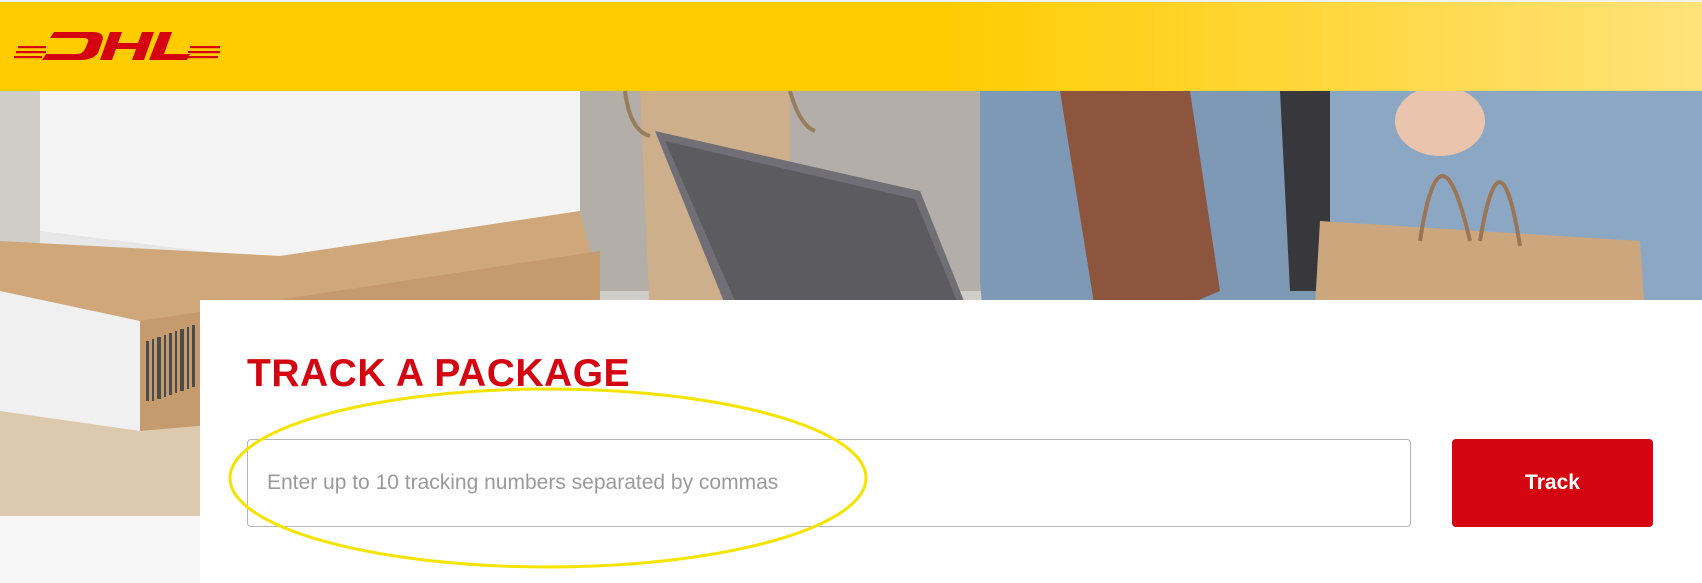 The width and height of the screenshot is (1702, 583). I want to click on track-button: Track, so click(1552, 483).